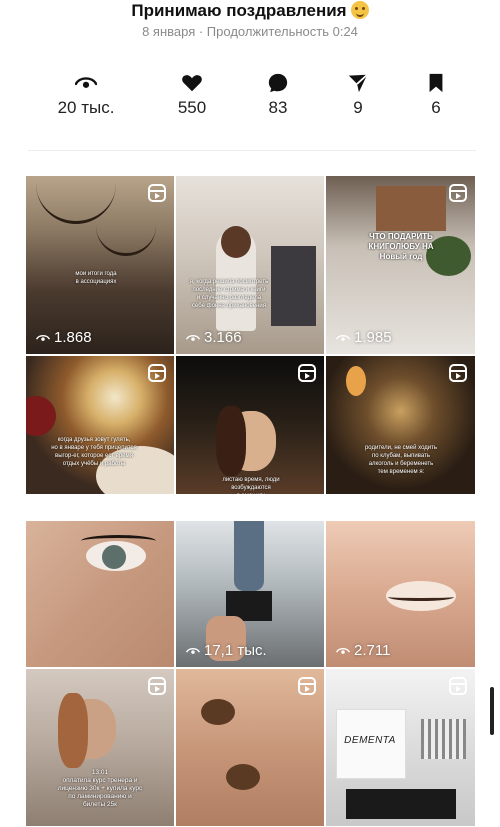 The height and width of the screenshot is (827, 500). What do you see at coordinates (436, 83) in the screenshot?
I see `bookmark-icon` at bounding box center [436, 83].